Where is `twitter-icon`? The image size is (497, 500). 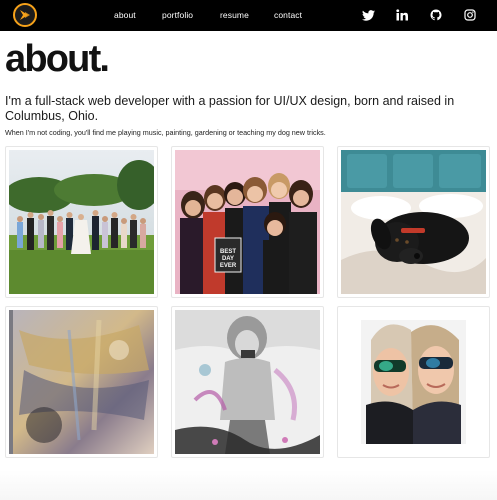
twitter-icon is located at coordinates (368, 15).